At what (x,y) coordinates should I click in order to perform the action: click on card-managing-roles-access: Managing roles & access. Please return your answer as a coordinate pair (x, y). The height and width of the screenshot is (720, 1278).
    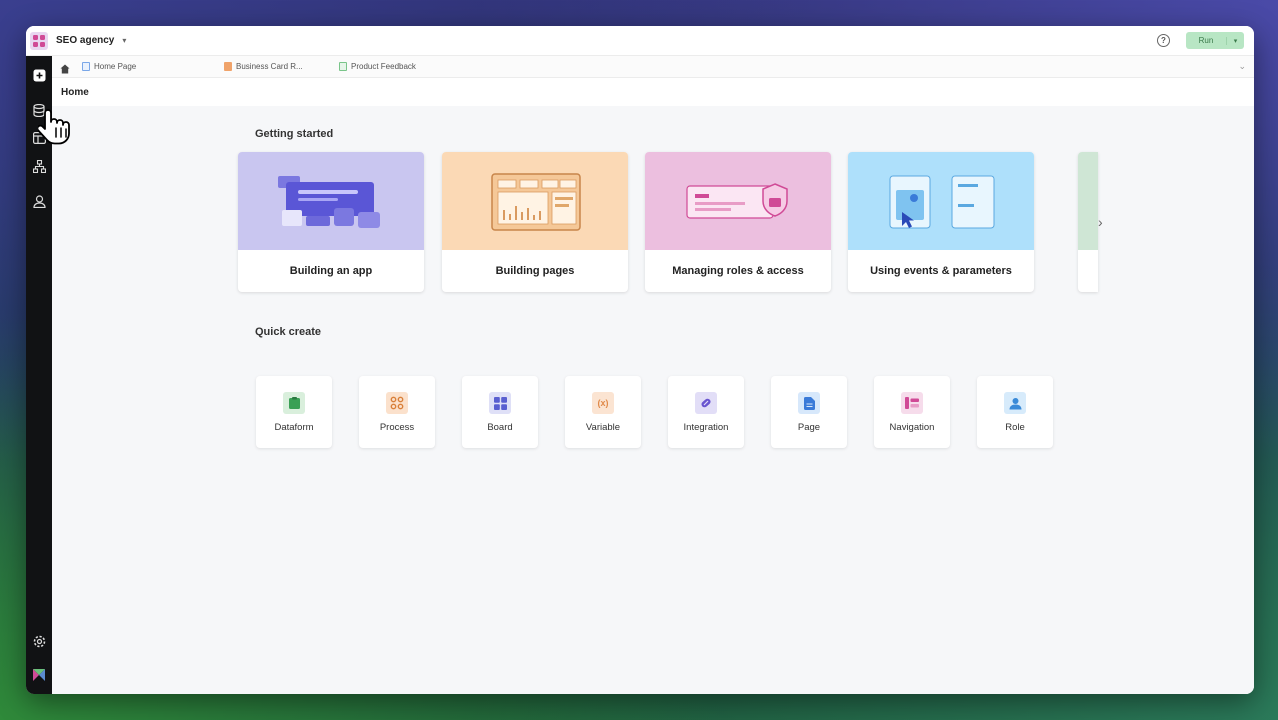
    Looking at the image, I should click on (738, 222).